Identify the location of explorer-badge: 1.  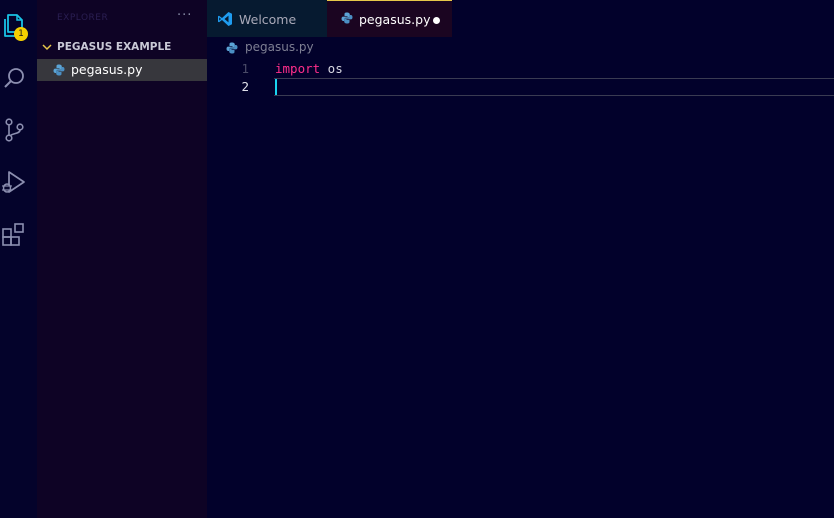
(21, 34).